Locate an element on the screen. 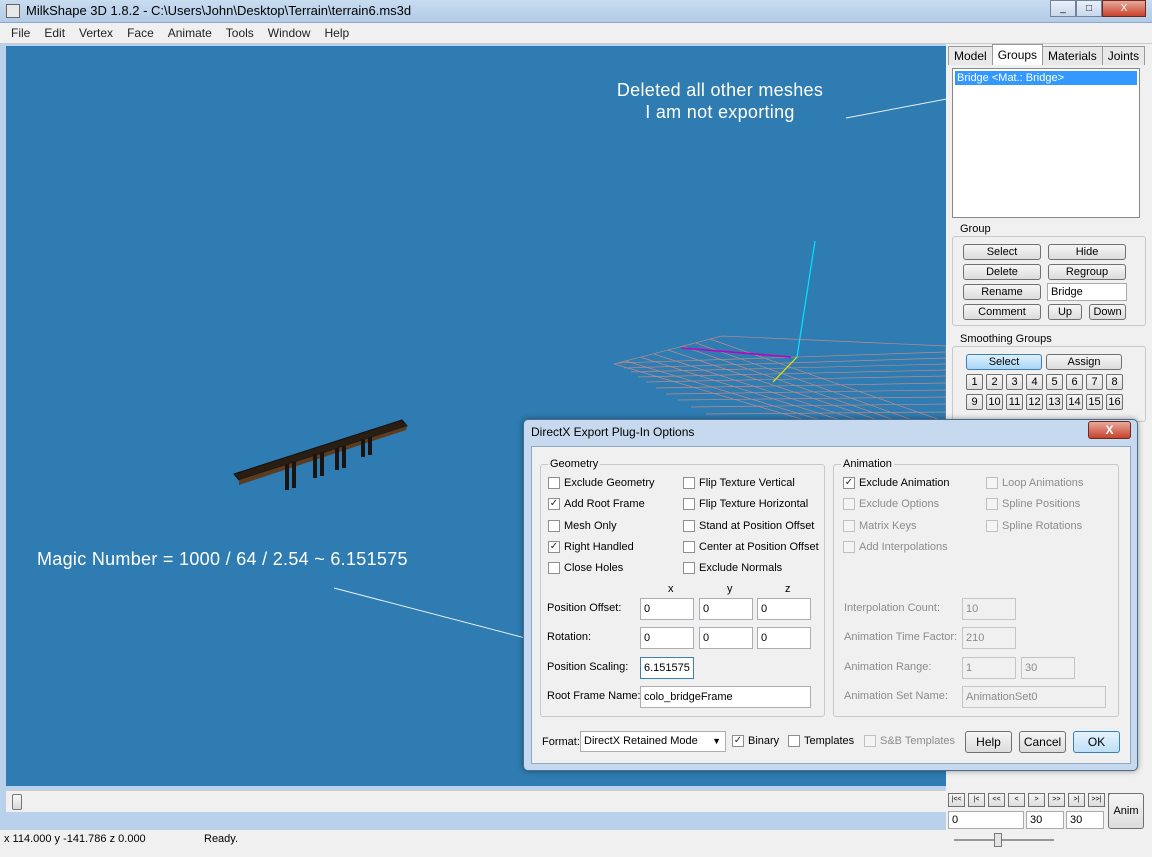  templates-checkbox: Templates is located at coordinates (821, 741).